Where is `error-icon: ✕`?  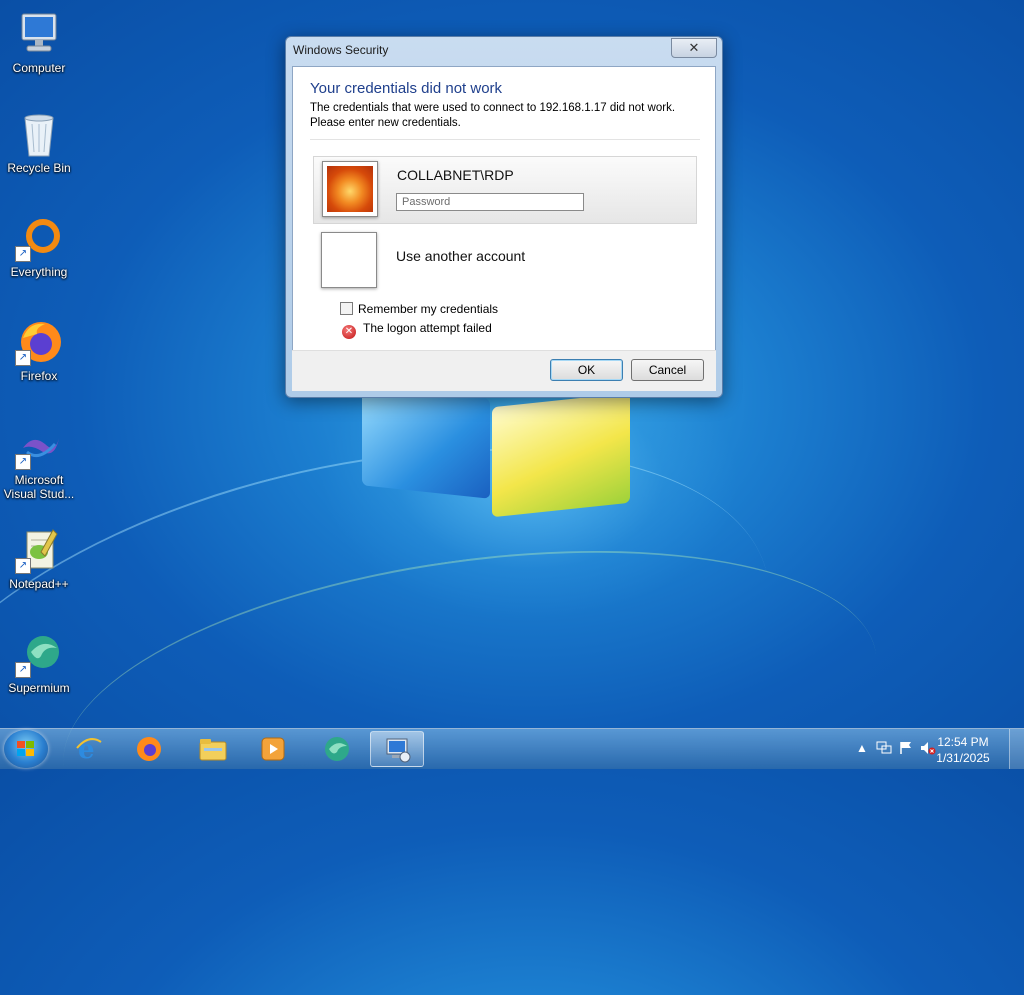
error-icon: ✕ is located at coordinates (349, 332).